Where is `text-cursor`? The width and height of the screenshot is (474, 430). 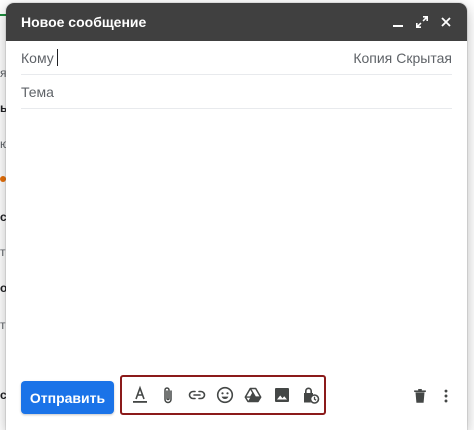 text-cursor is located at coordinates (57, 57).